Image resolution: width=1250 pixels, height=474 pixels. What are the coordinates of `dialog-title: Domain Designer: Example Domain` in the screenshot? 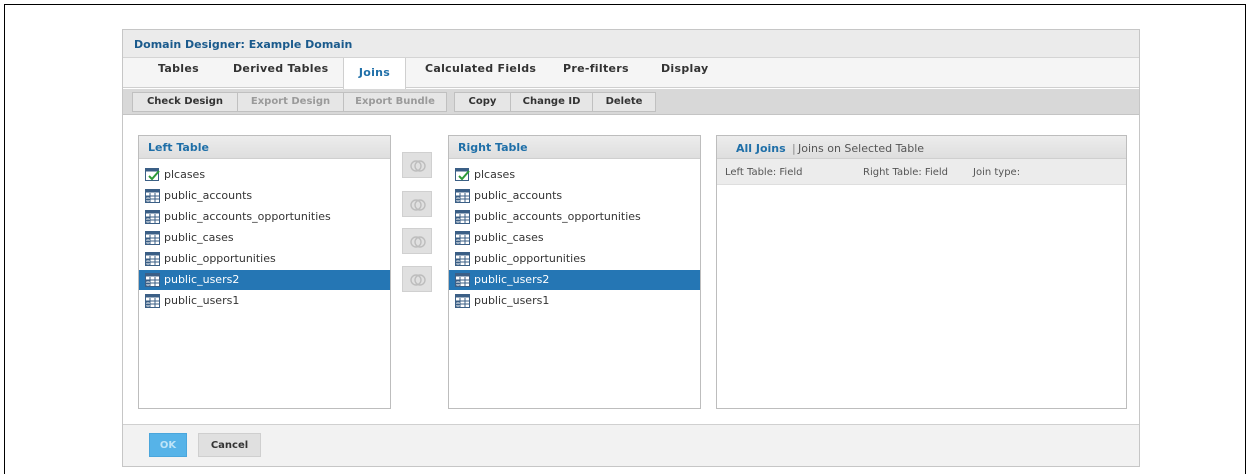 It's located at (243, 44).